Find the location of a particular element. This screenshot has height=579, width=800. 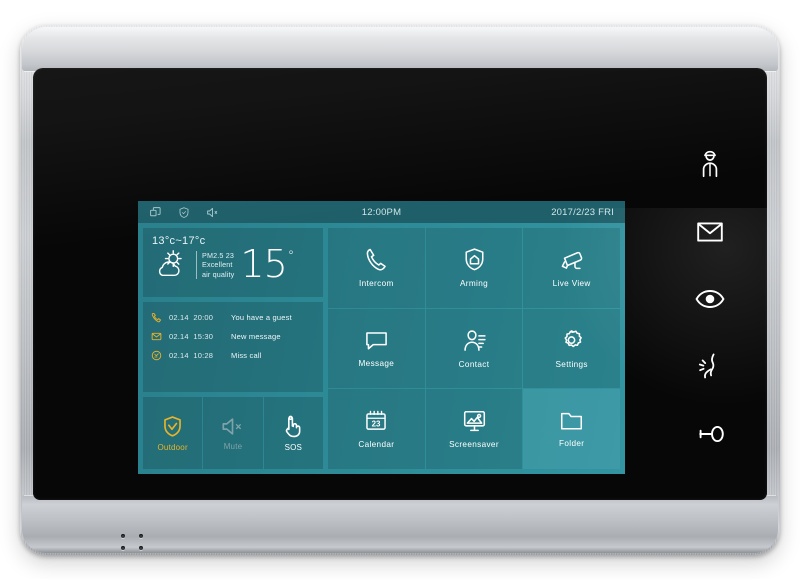

phone-icon is located at coordinates (160, 317).